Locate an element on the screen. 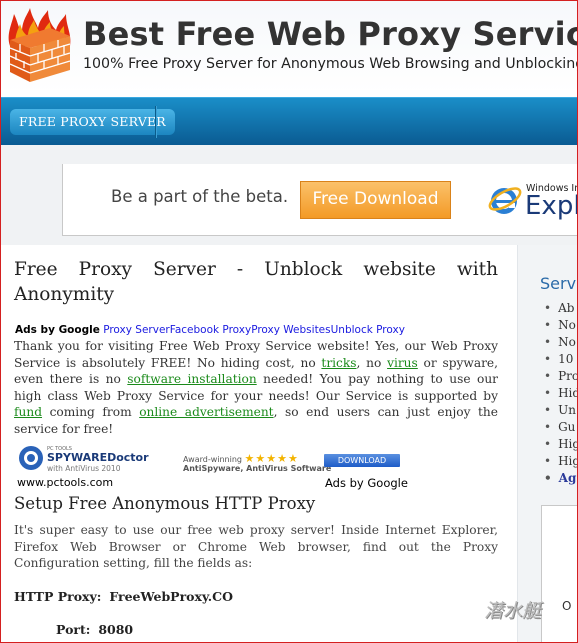 This screenshot has width=578, height=643. nav-separator is located at coordinates (155, 122).